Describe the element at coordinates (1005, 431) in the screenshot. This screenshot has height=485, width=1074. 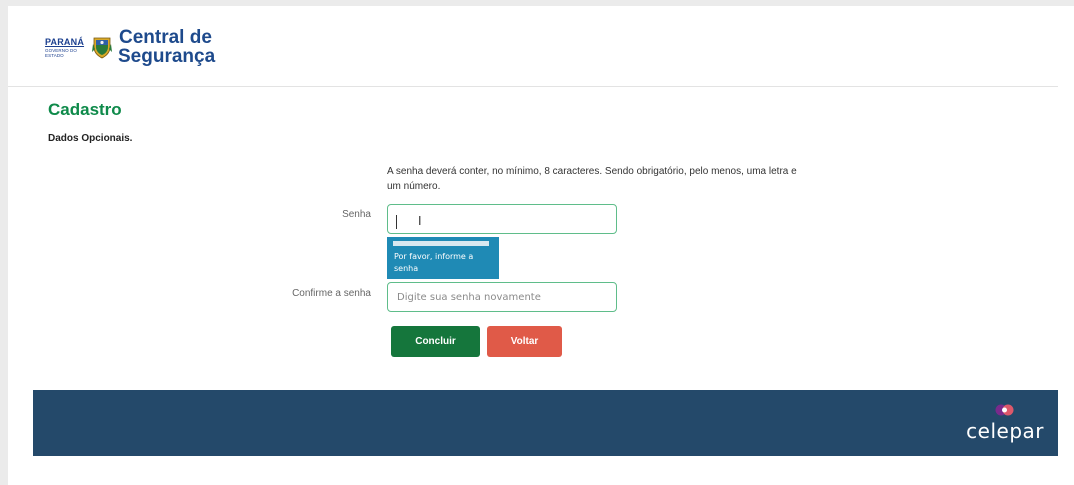
I see `celepar-brand-text: celepar` at that location.